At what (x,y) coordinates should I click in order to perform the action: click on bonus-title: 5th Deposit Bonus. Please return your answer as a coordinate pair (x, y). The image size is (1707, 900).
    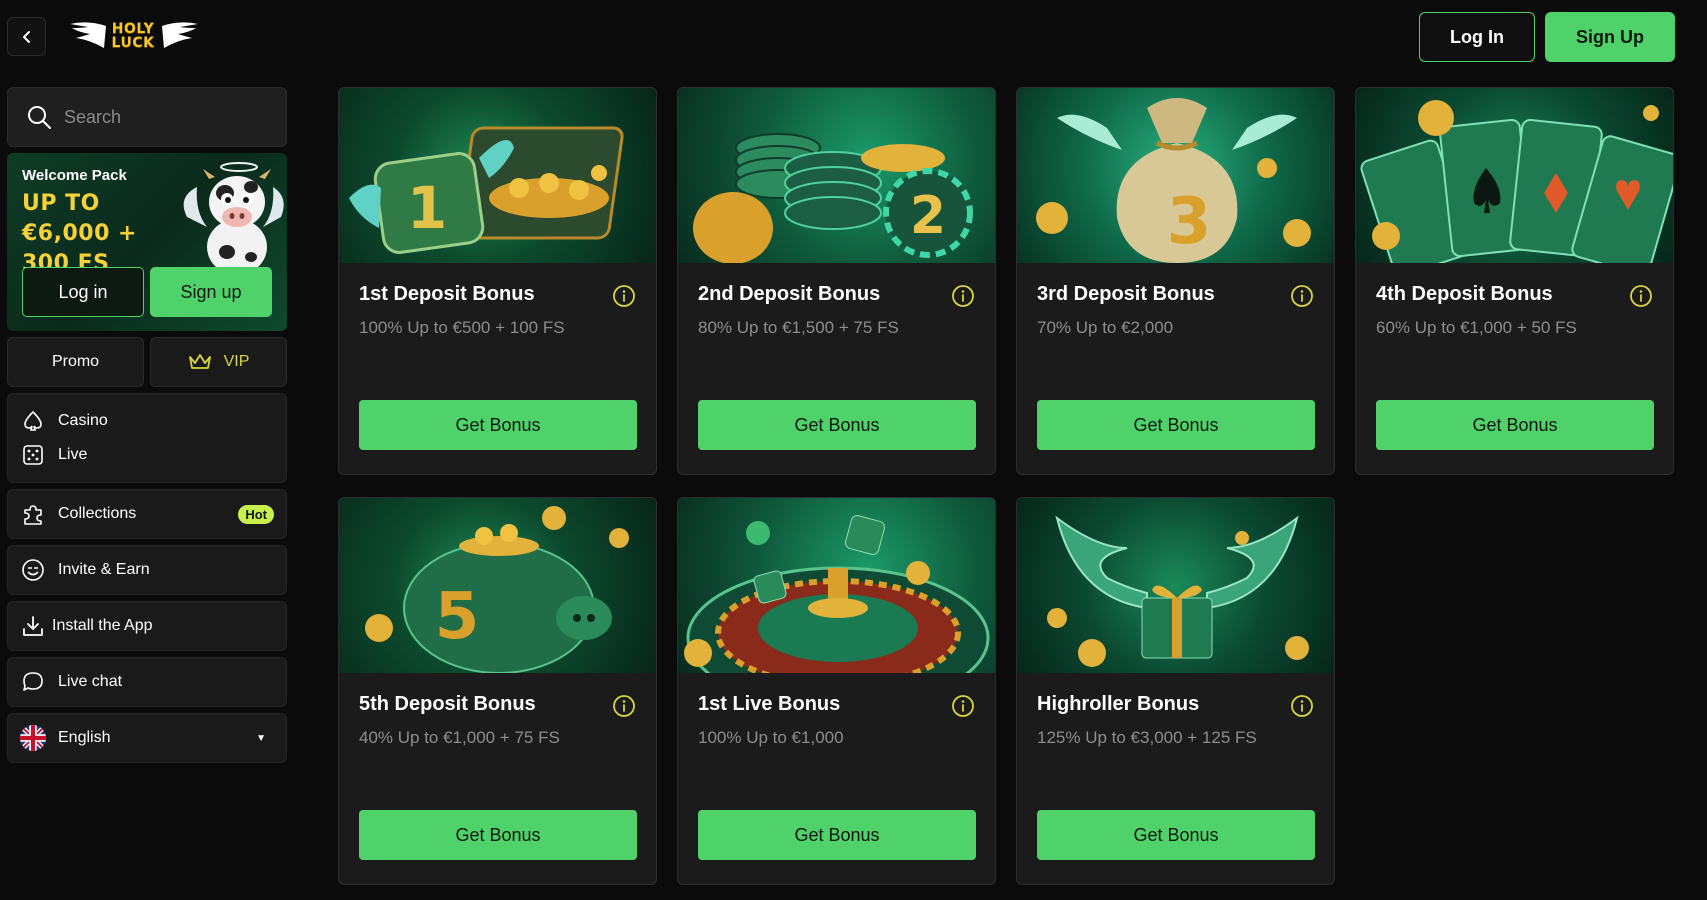
    Looking at the image, I should click on (447, 704).